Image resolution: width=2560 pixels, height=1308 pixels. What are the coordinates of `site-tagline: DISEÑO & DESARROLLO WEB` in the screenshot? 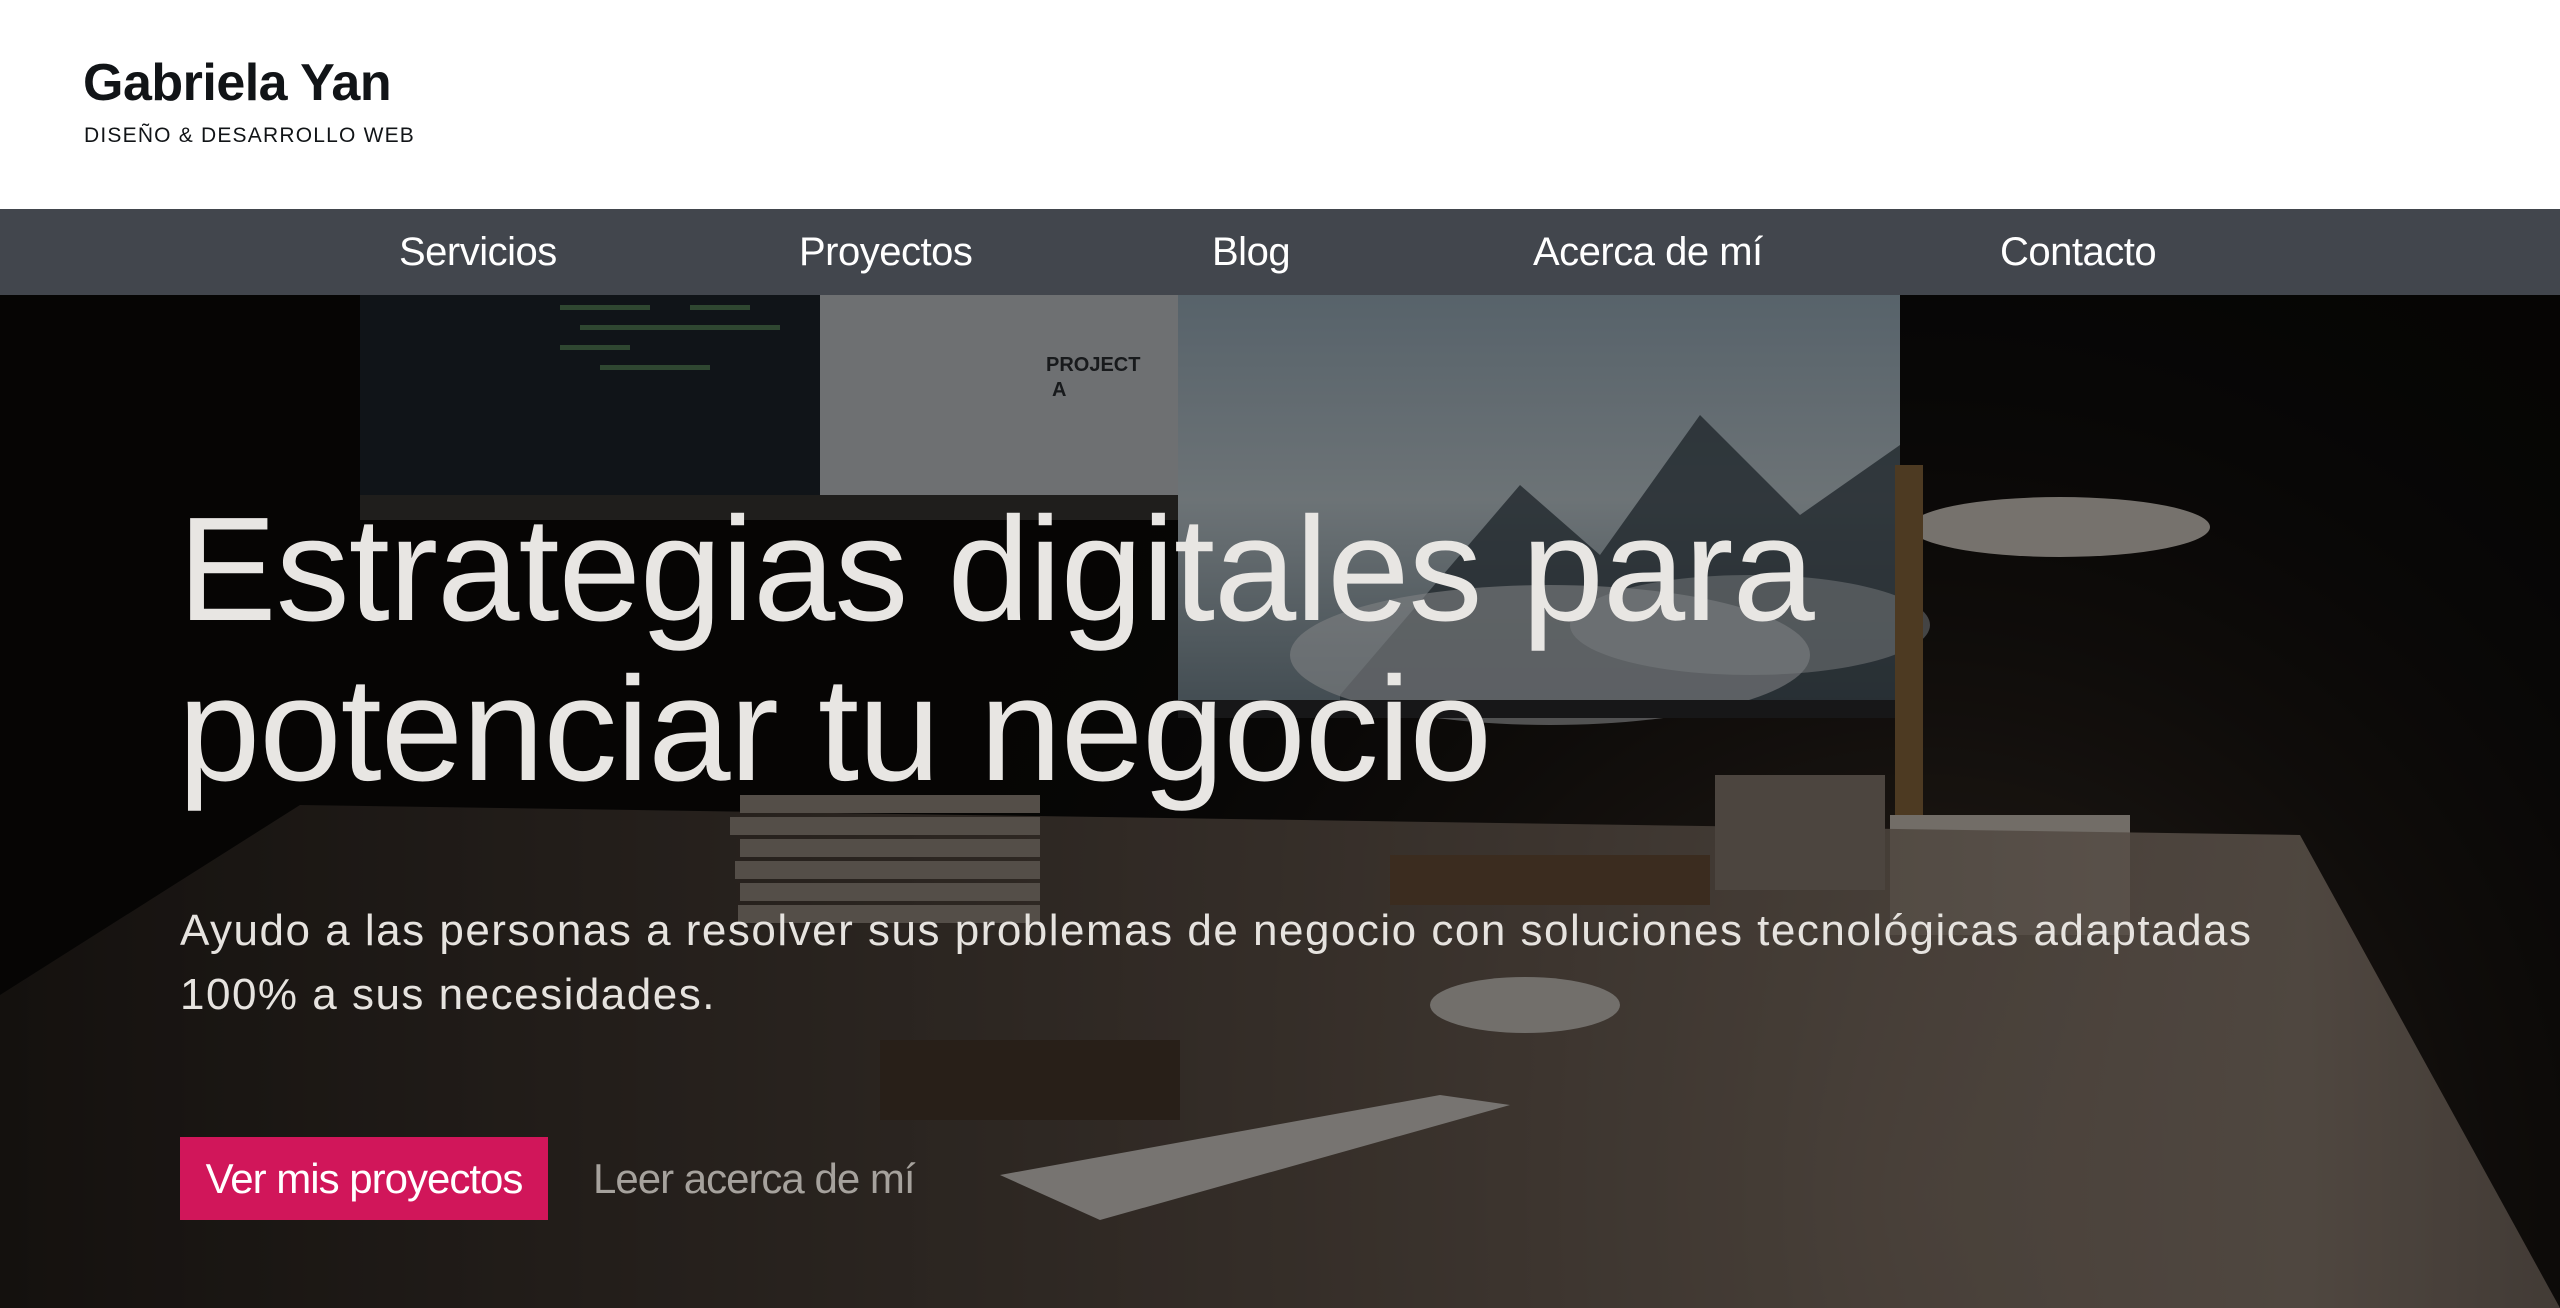 It's located at (250, 135).